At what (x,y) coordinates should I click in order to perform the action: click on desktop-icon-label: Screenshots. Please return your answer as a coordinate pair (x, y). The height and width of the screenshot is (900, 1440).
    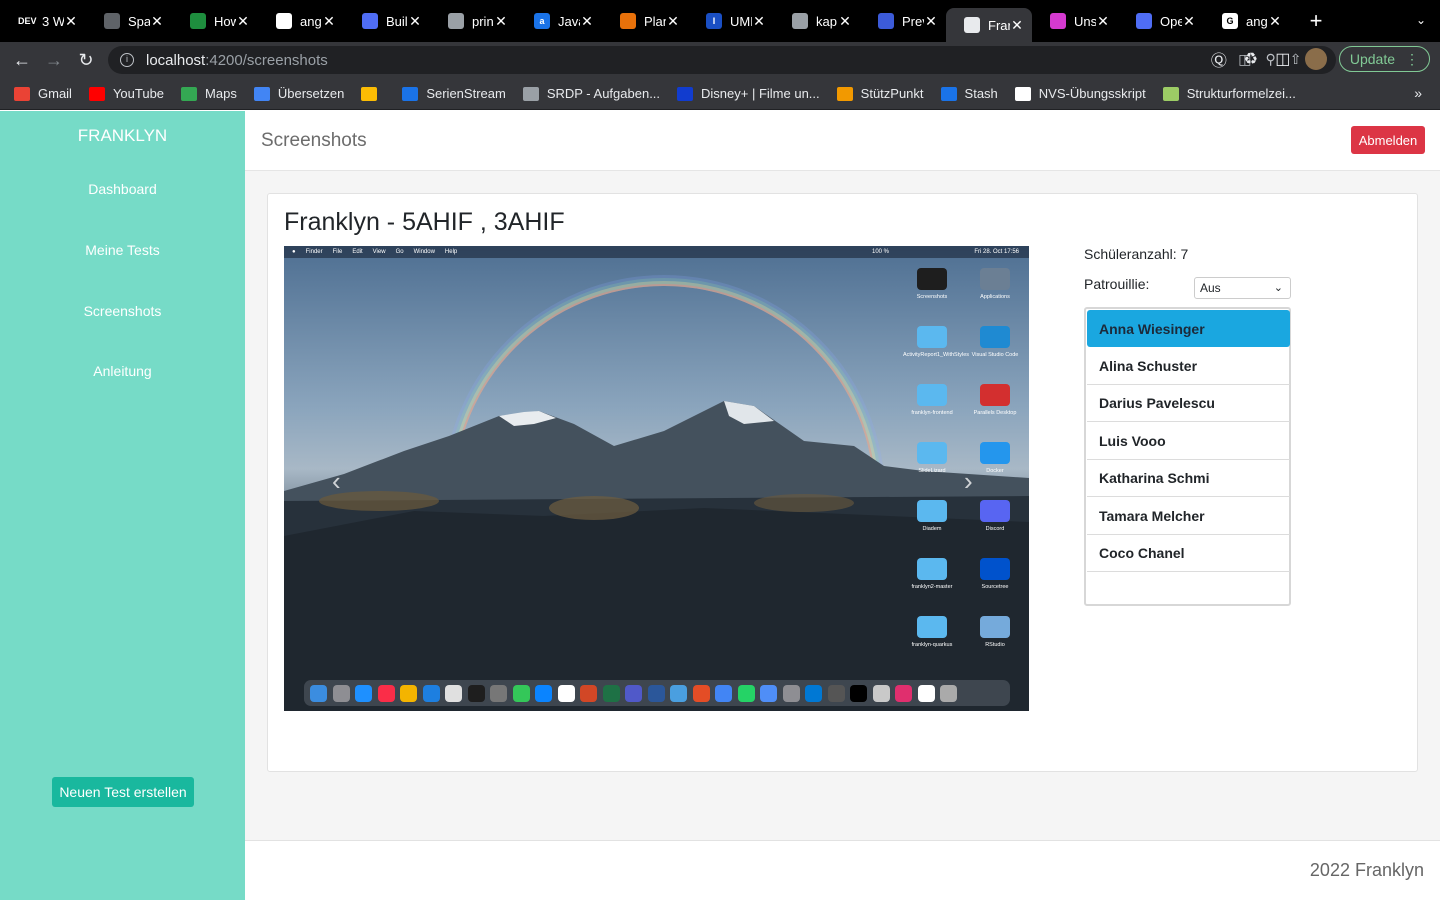
    Looking at the image, I should click on (932, 297).